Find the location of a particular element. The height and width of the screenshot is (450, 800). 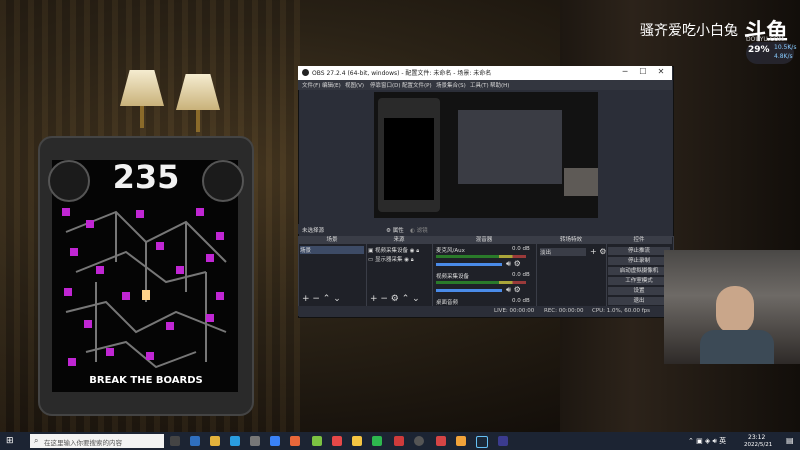

preview-tablet-screen is located at coordinates (409, 159).